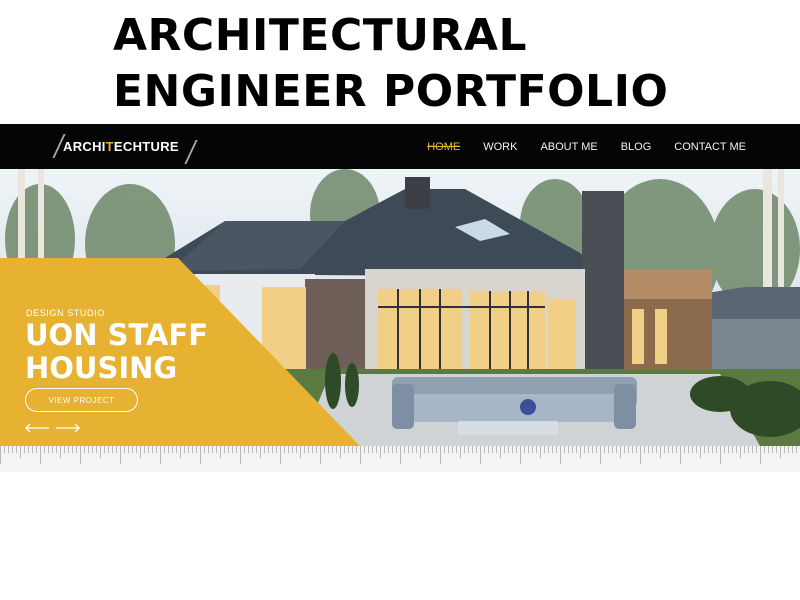  I want to click on page-heading-line-2: ENGINEER PORTFOLIO, so click(391, 91).